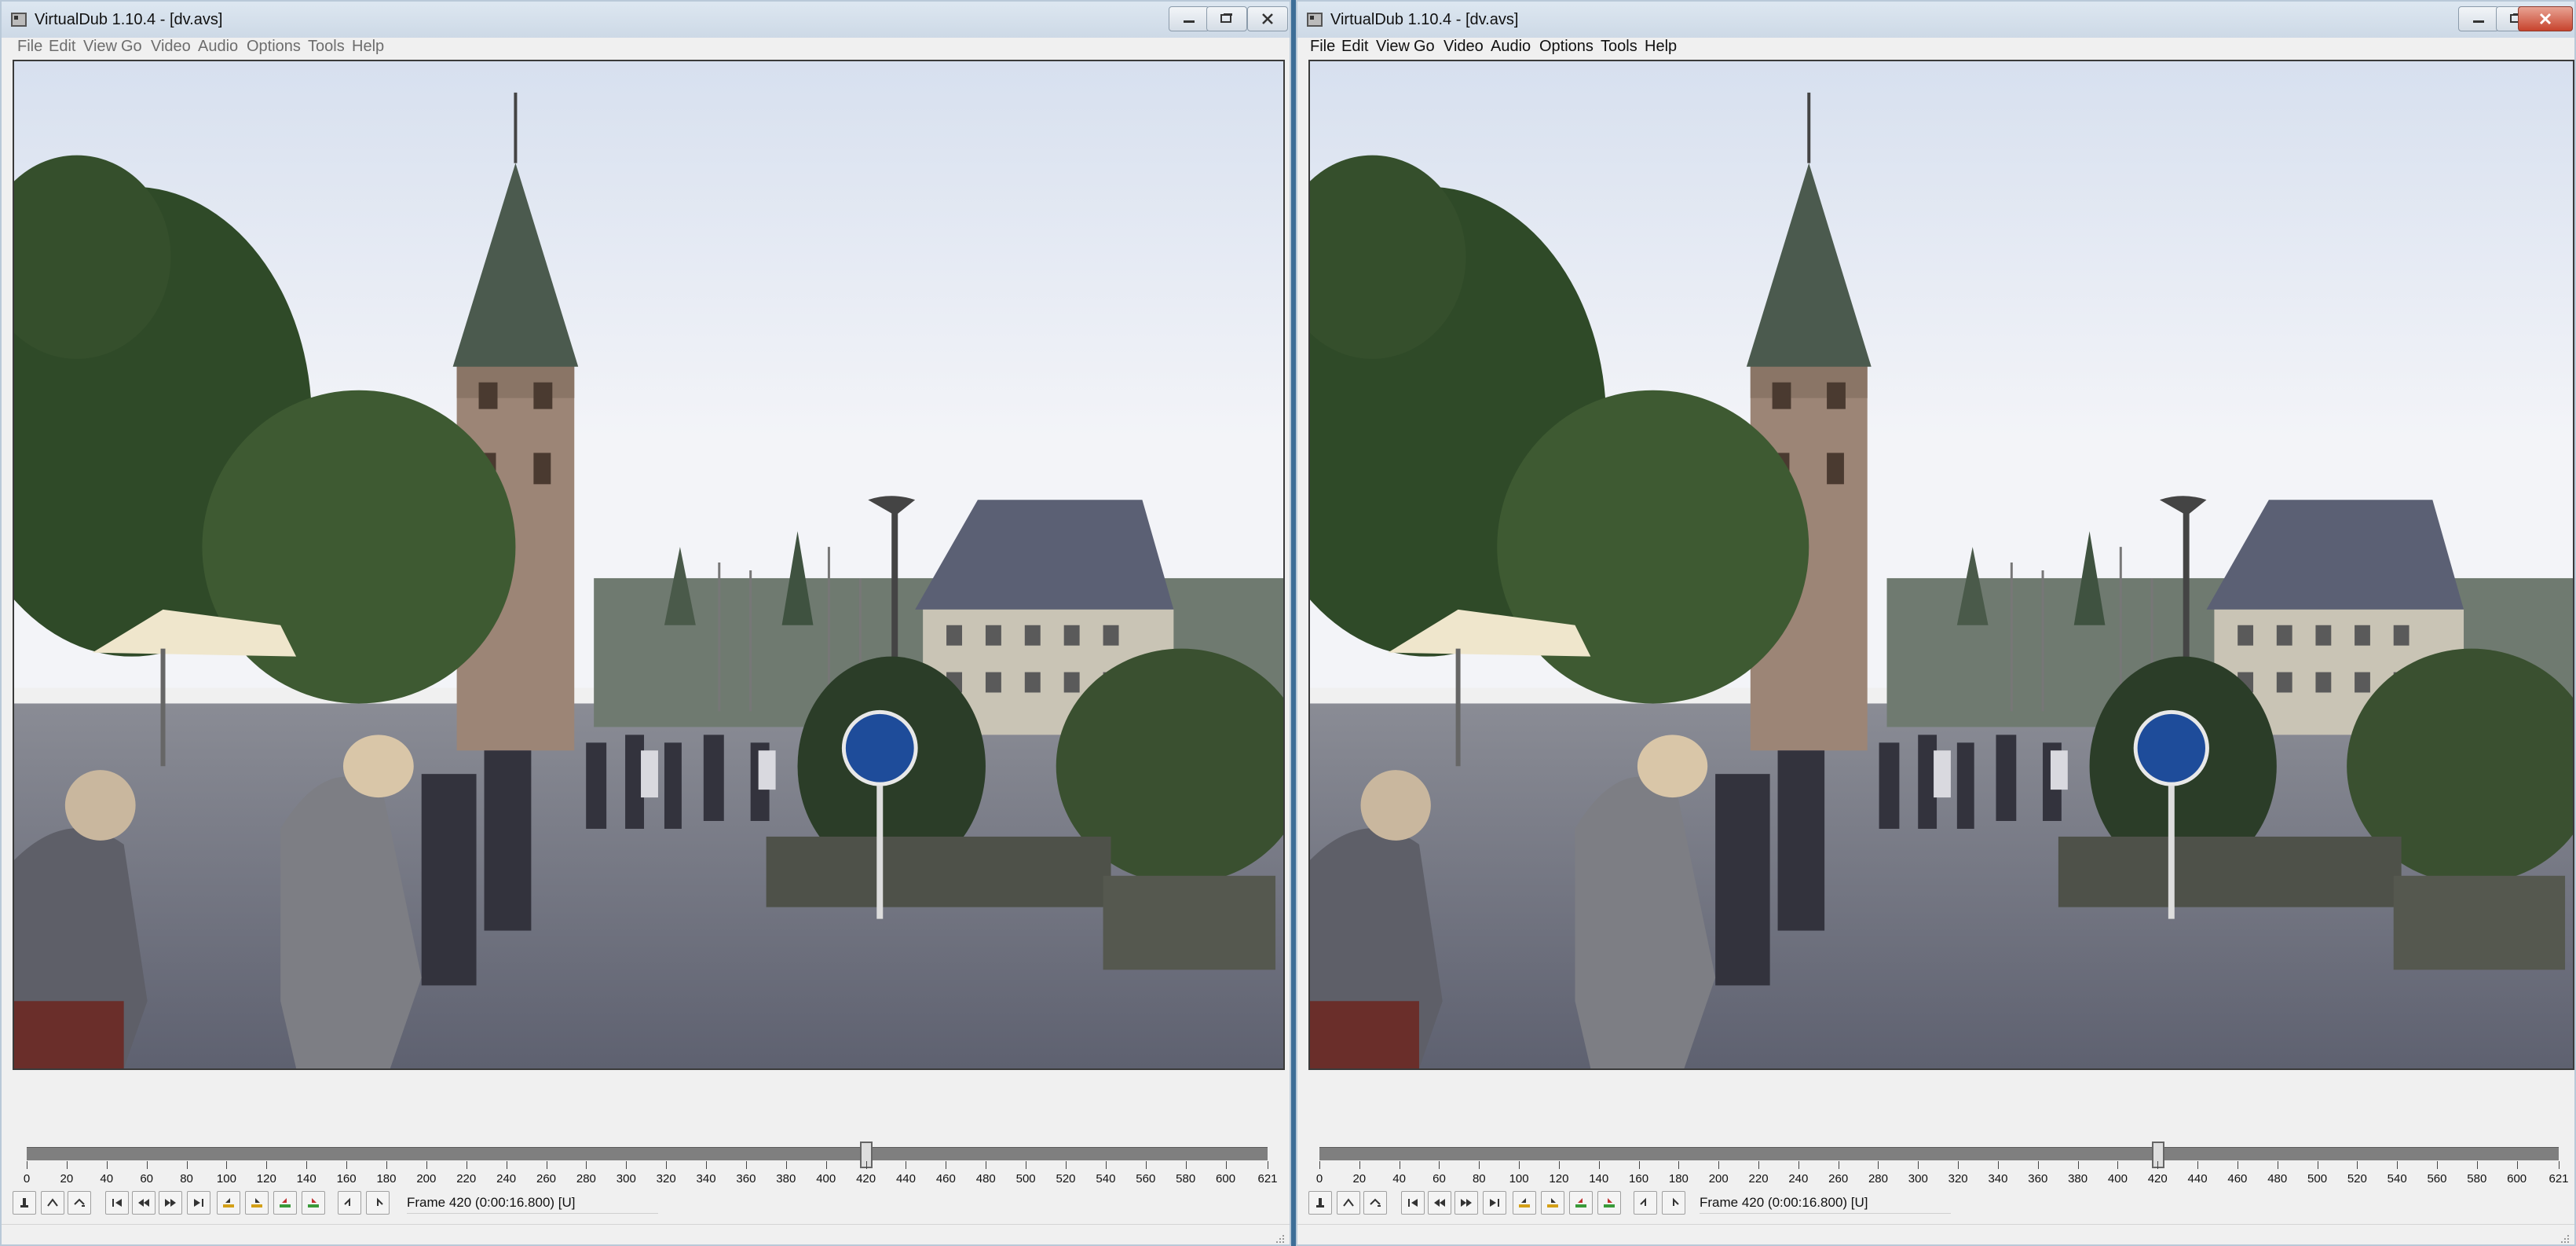 This screenshot has height=1246, width=2576. Describe the element at coordinates (1759, 1179) in the screenshot. I see `timeline-label: 220` at that location.